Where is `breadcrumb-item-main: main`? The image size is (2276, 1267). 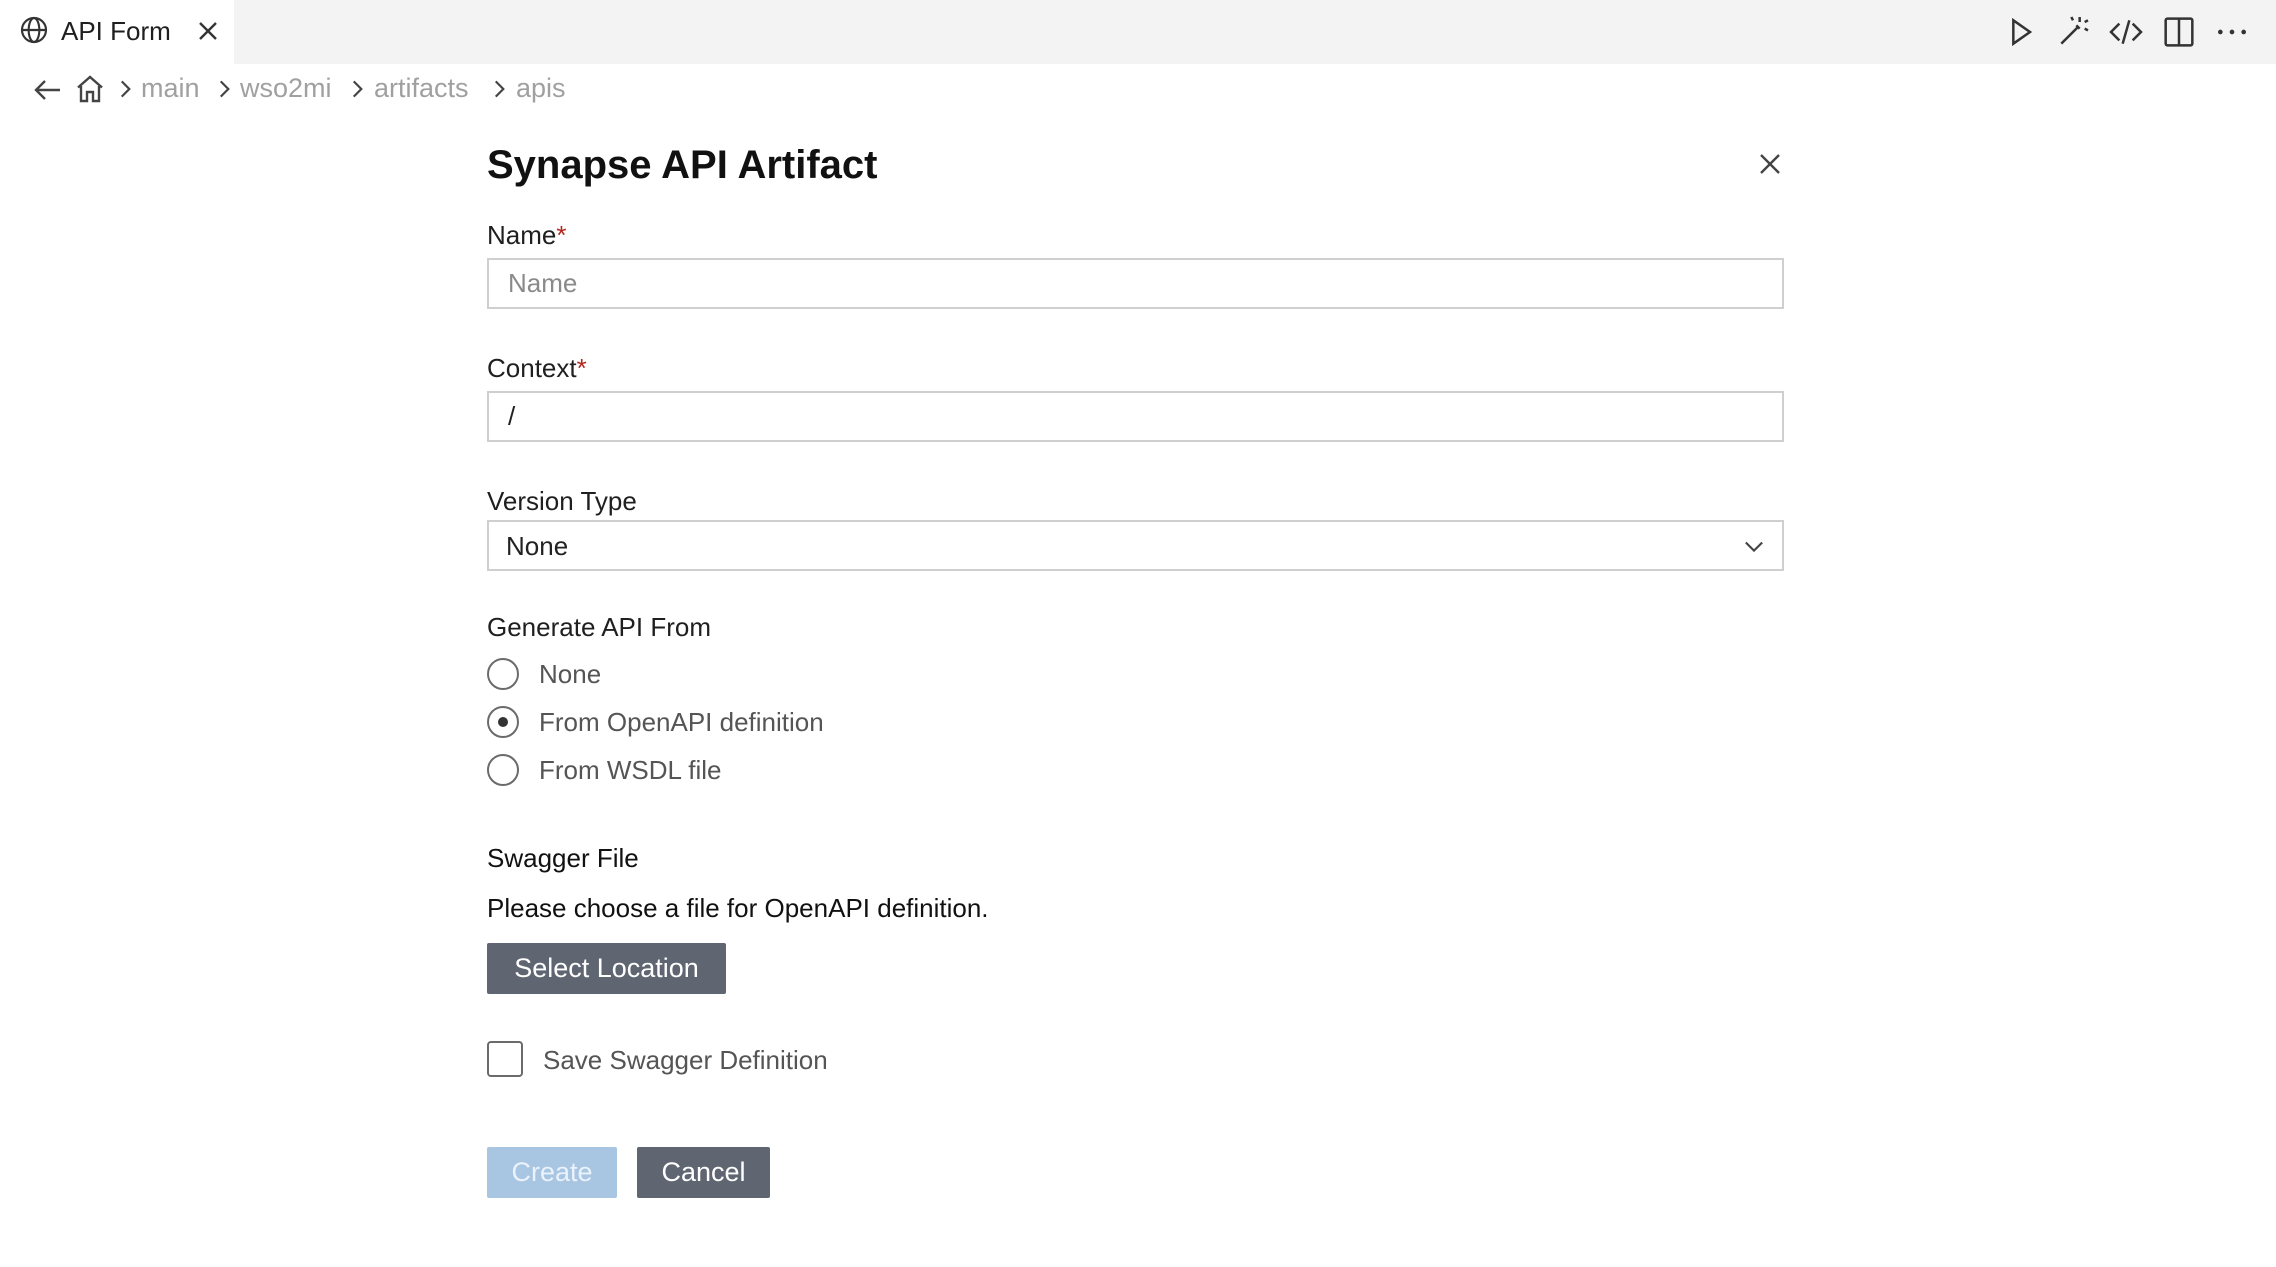 breadcrumb-item-main: main is located at coordinates (170, 88).